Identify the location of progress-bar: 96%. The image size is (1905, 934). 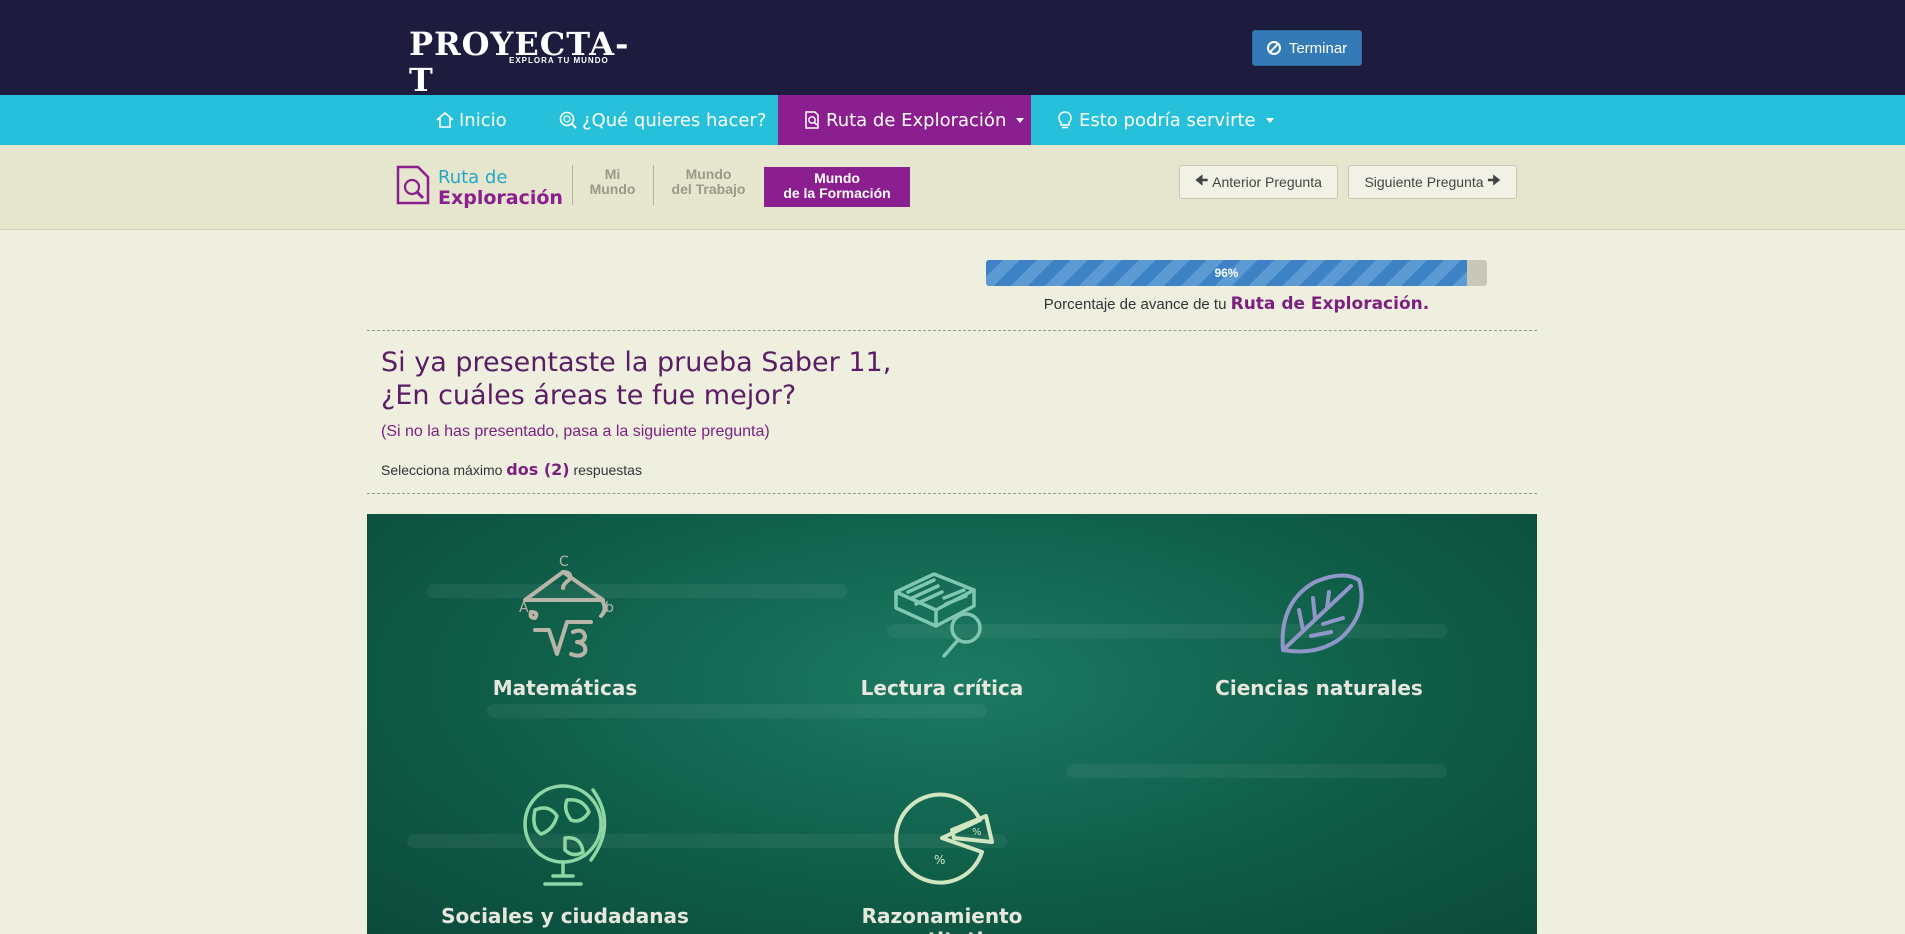
(1236, 273).